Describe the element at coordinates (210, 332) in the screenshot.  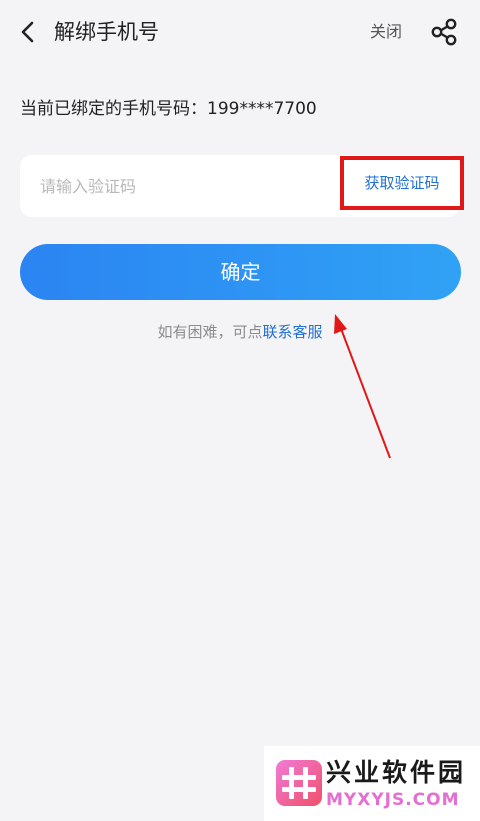
I see `help-prefix: 如有困难，可点` at that location.